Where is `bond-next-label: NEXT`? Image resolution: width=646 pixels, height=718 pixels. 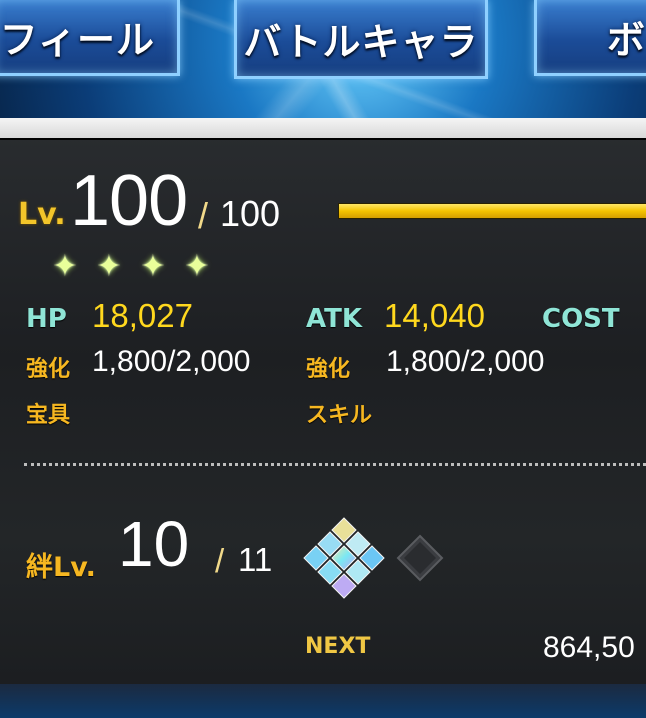
bond-next-label: NEXT is located at coordinates (338, 646).